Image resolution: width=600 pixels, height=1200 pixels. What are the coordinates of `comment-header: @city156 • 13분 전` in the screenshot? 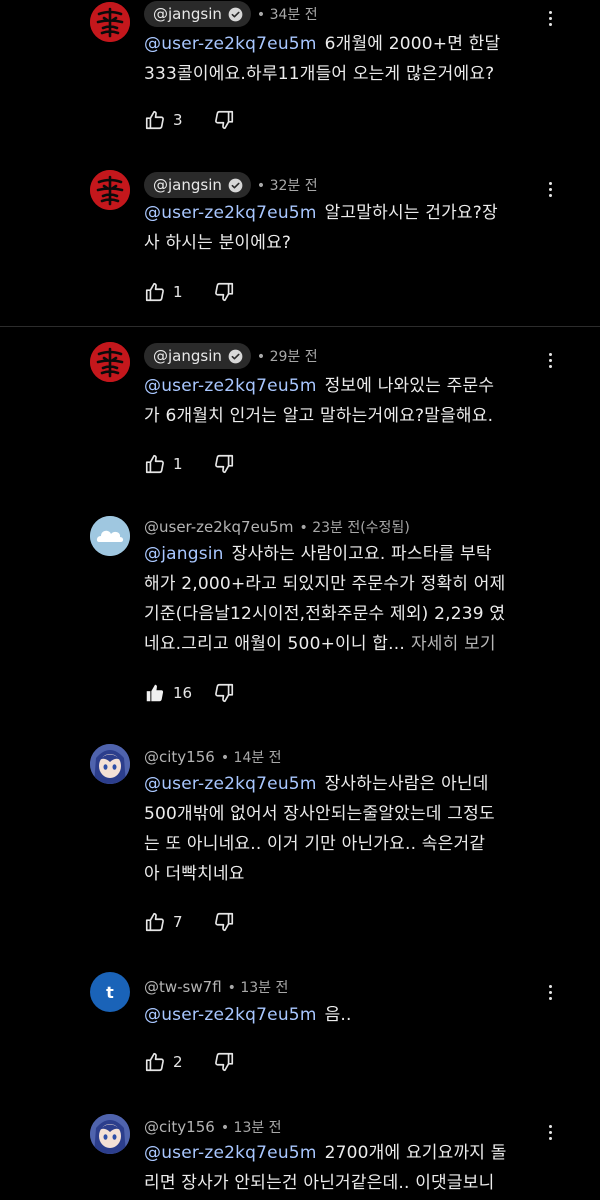 It's located at (213, 1127).